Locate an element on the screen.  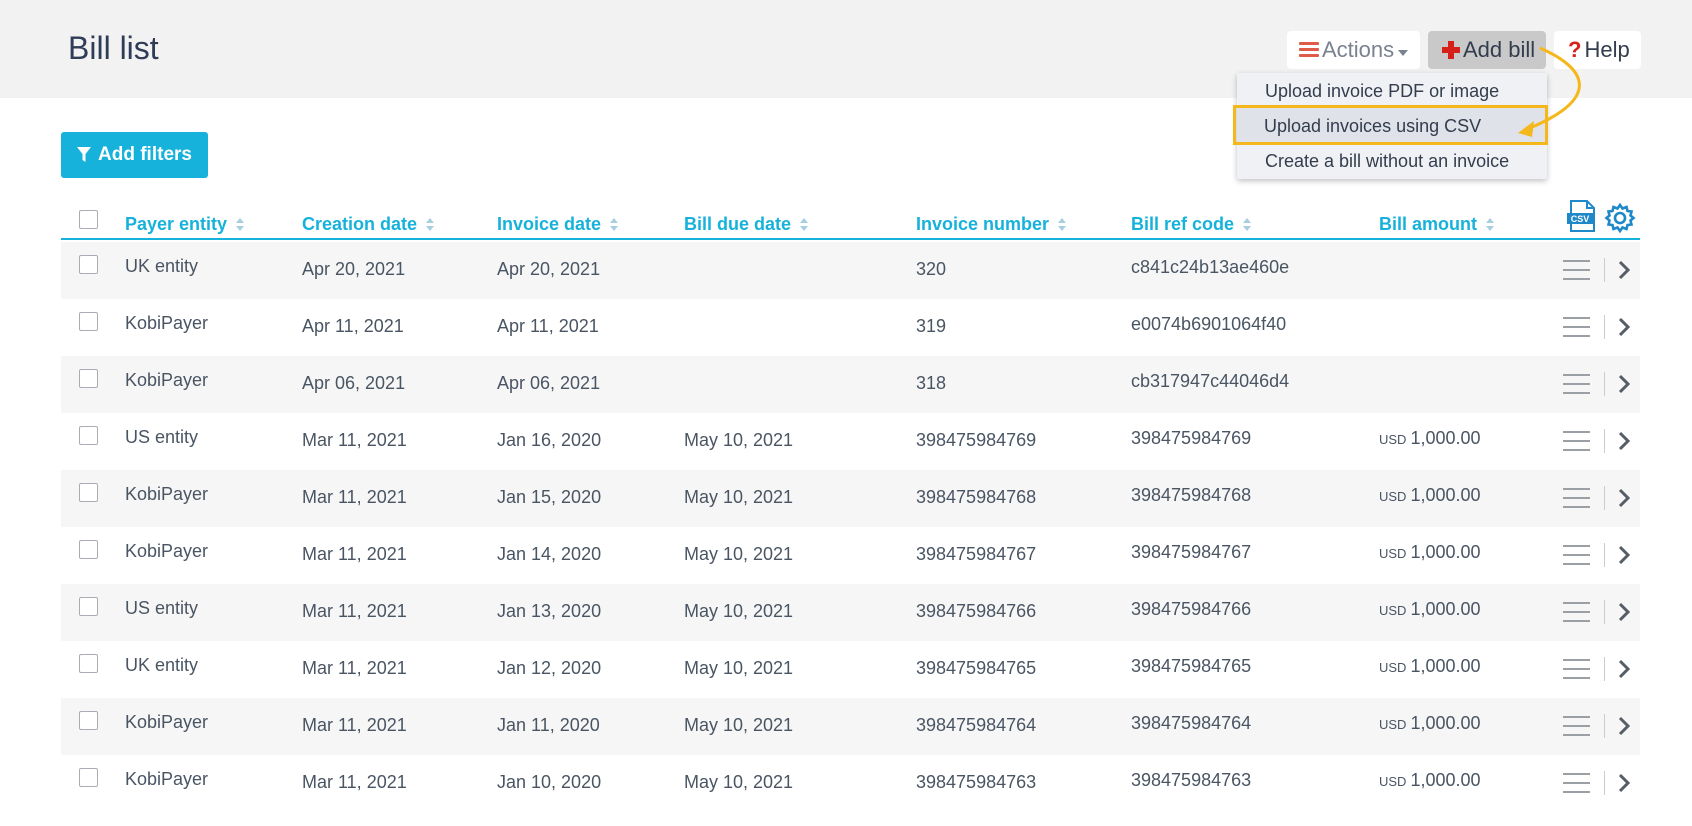
menu-item-upload-csv: Upload invoices using CSV is located at coordinates (1372, 126).